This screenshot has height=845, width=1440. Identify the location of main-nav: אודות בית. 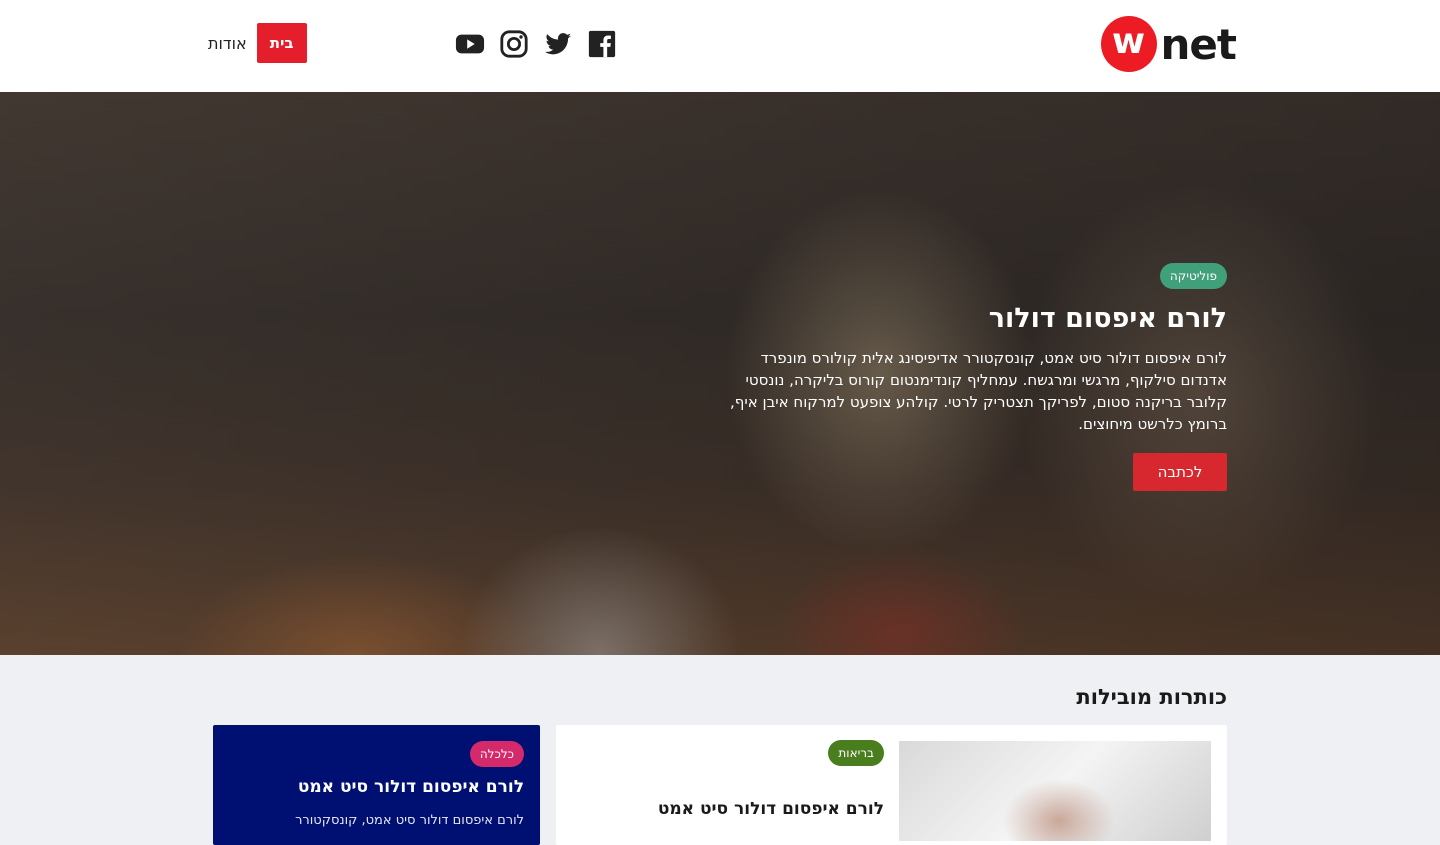
(257, 43).